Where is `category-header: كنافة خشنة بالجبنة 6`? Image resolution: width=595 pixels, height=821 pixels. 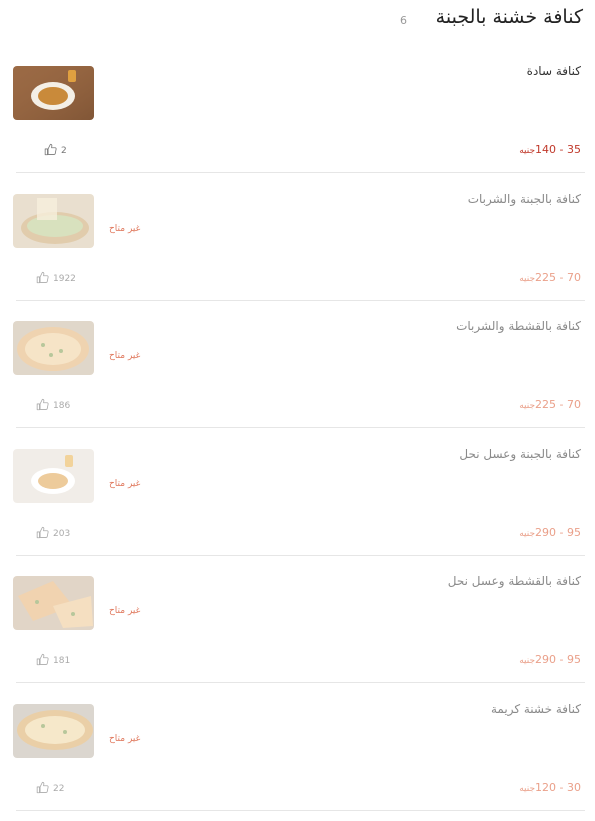
category-header: كنافة خشنة بالجبنة 6 is located at coordinates (297, 20).